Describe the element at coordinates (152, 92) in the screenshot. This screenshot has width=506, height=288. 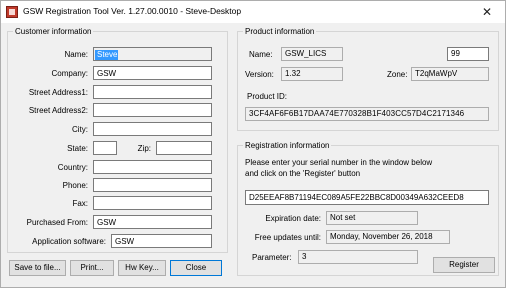
I see `street1-field` at that location.